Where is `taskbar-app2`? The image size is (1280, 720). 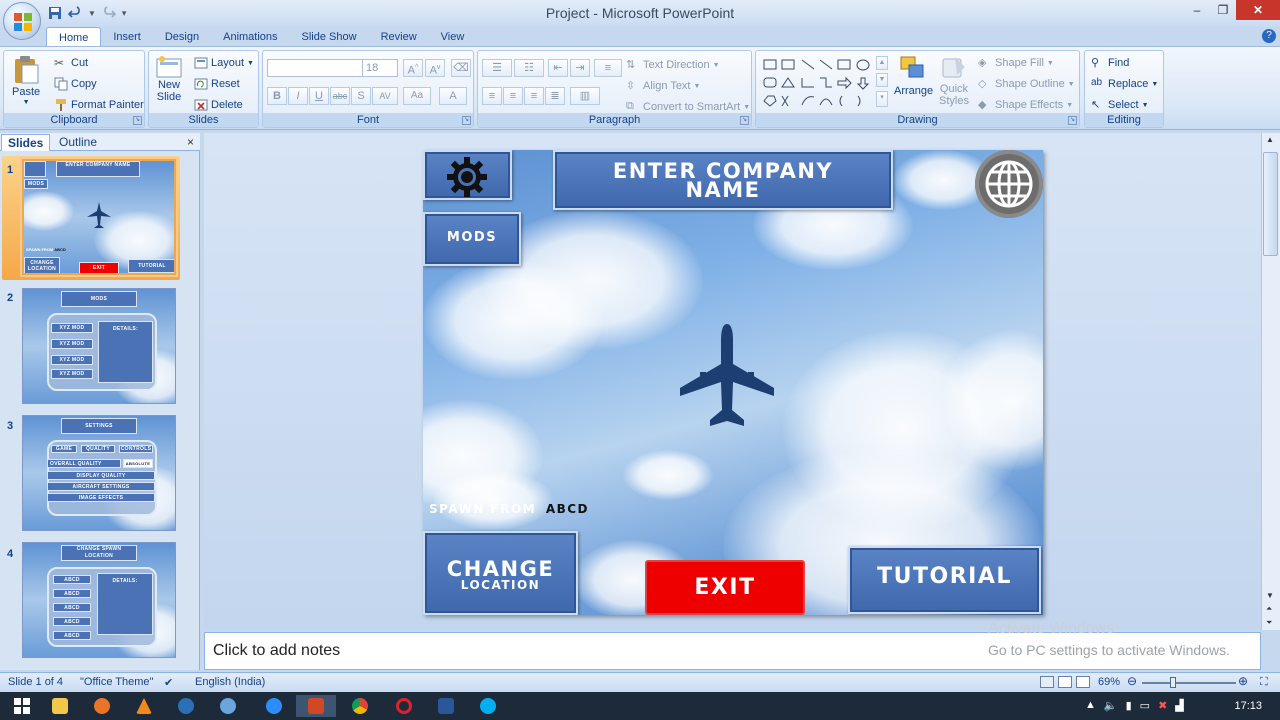 taskbar-app2 is located at coordinates (228, 706).